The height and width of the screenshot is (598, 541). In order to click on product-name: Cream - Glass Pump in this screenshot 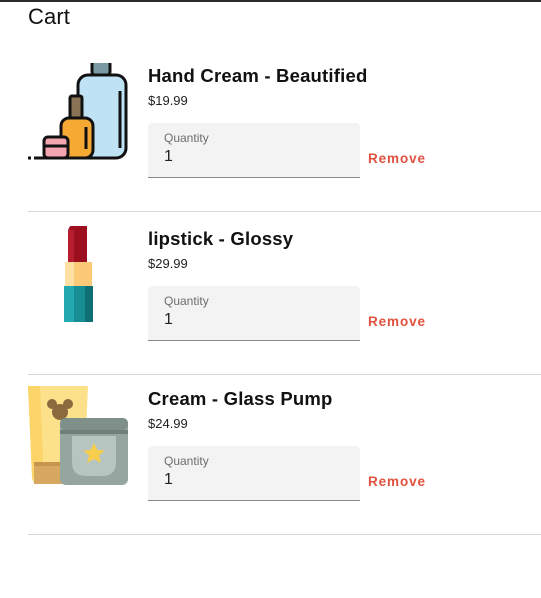, I will do `click(240, 399)`.